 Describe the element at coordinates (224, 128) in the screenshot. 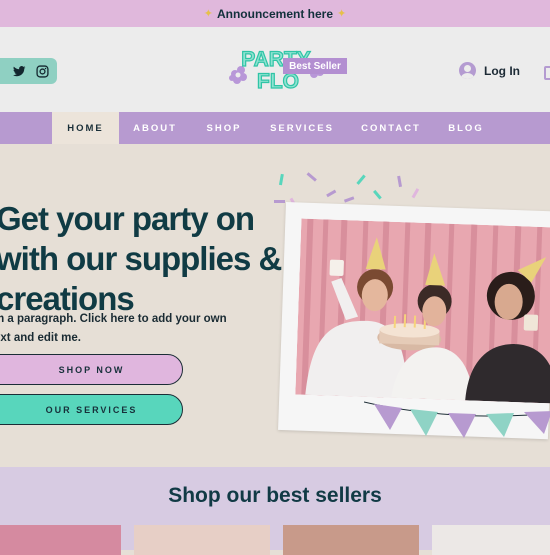

I see `nav-item-shop: SHOP` at that location.